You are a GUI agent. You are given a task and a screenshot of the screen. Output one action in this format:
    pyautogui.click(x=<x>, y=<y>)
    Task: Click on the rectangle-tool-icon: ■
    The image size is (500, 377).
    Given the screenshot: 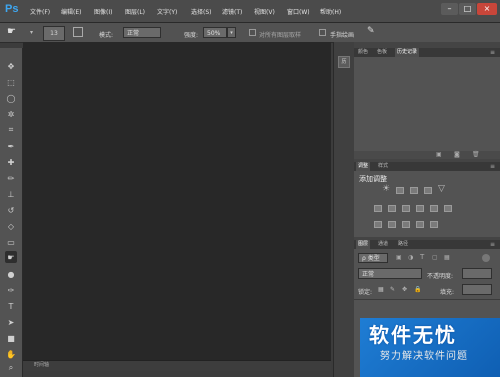 What is the action you would take?
    pyautogui.click(x=11, y=338)
    